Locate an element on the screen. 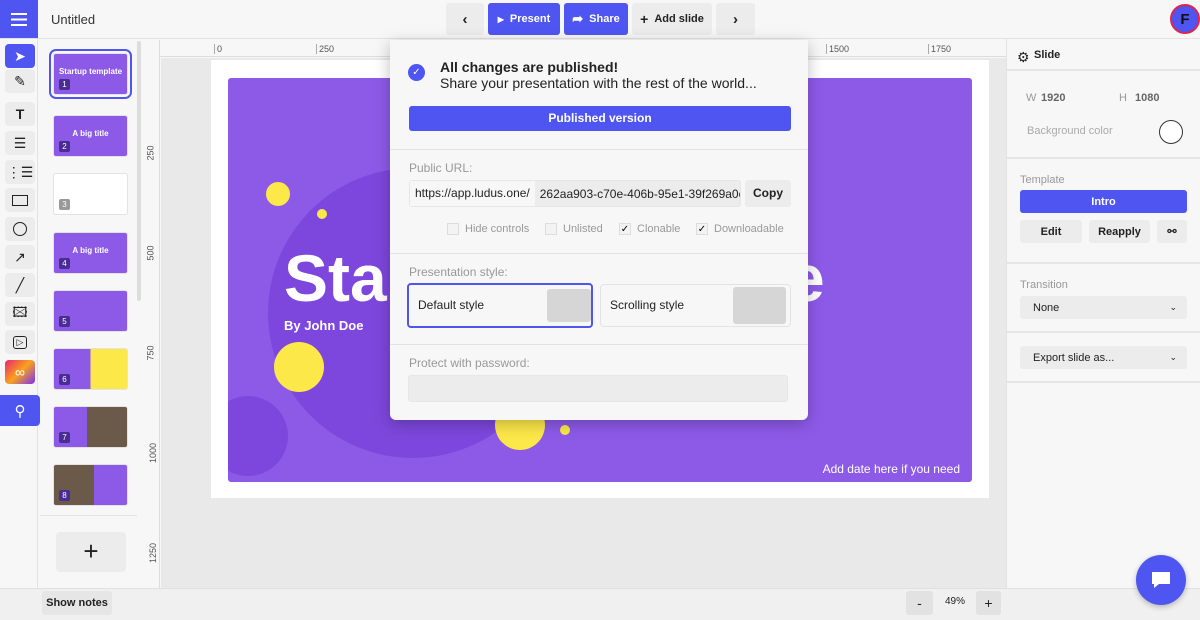 The height and width of the screenshot is (620, 1200). list-icon: ⋮☰ is located at coordinates (20, 171).